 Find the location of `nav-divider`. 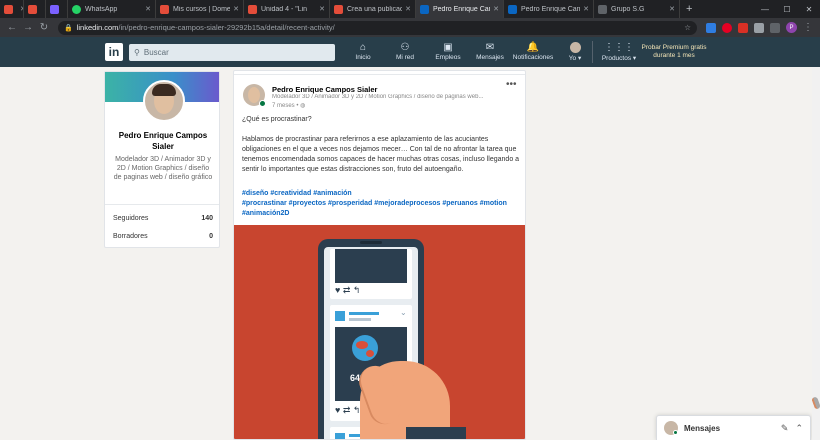

nav-divider is located at coordinates (592, 52).